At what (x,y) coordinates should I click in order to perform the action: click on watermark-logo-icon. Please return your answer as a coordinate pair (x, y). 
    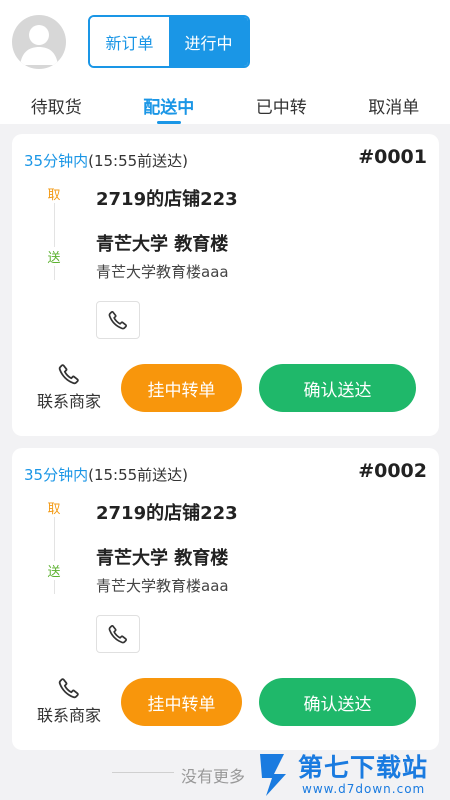
    Looking at the image, I should click on (273, 775).